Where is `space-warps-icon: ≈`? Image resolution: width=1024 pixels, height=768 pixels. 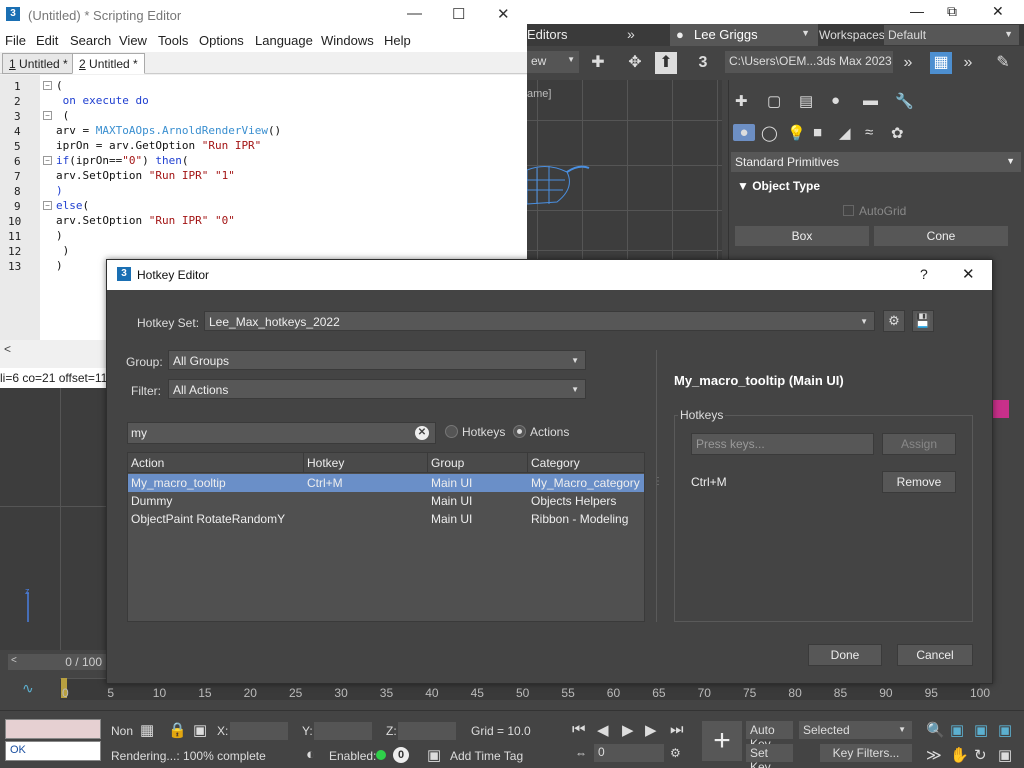 space-warps-icon: ≈ is located at coordinates (869, 132).